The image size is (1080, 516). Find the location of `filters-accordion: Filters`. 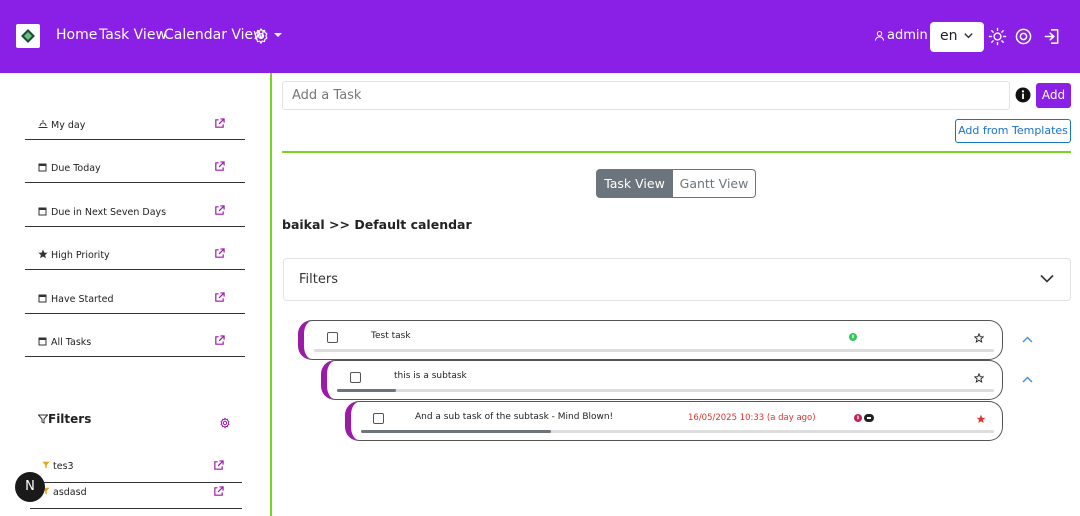

filters-accordion: Filters is located at coordinates (677, 279).